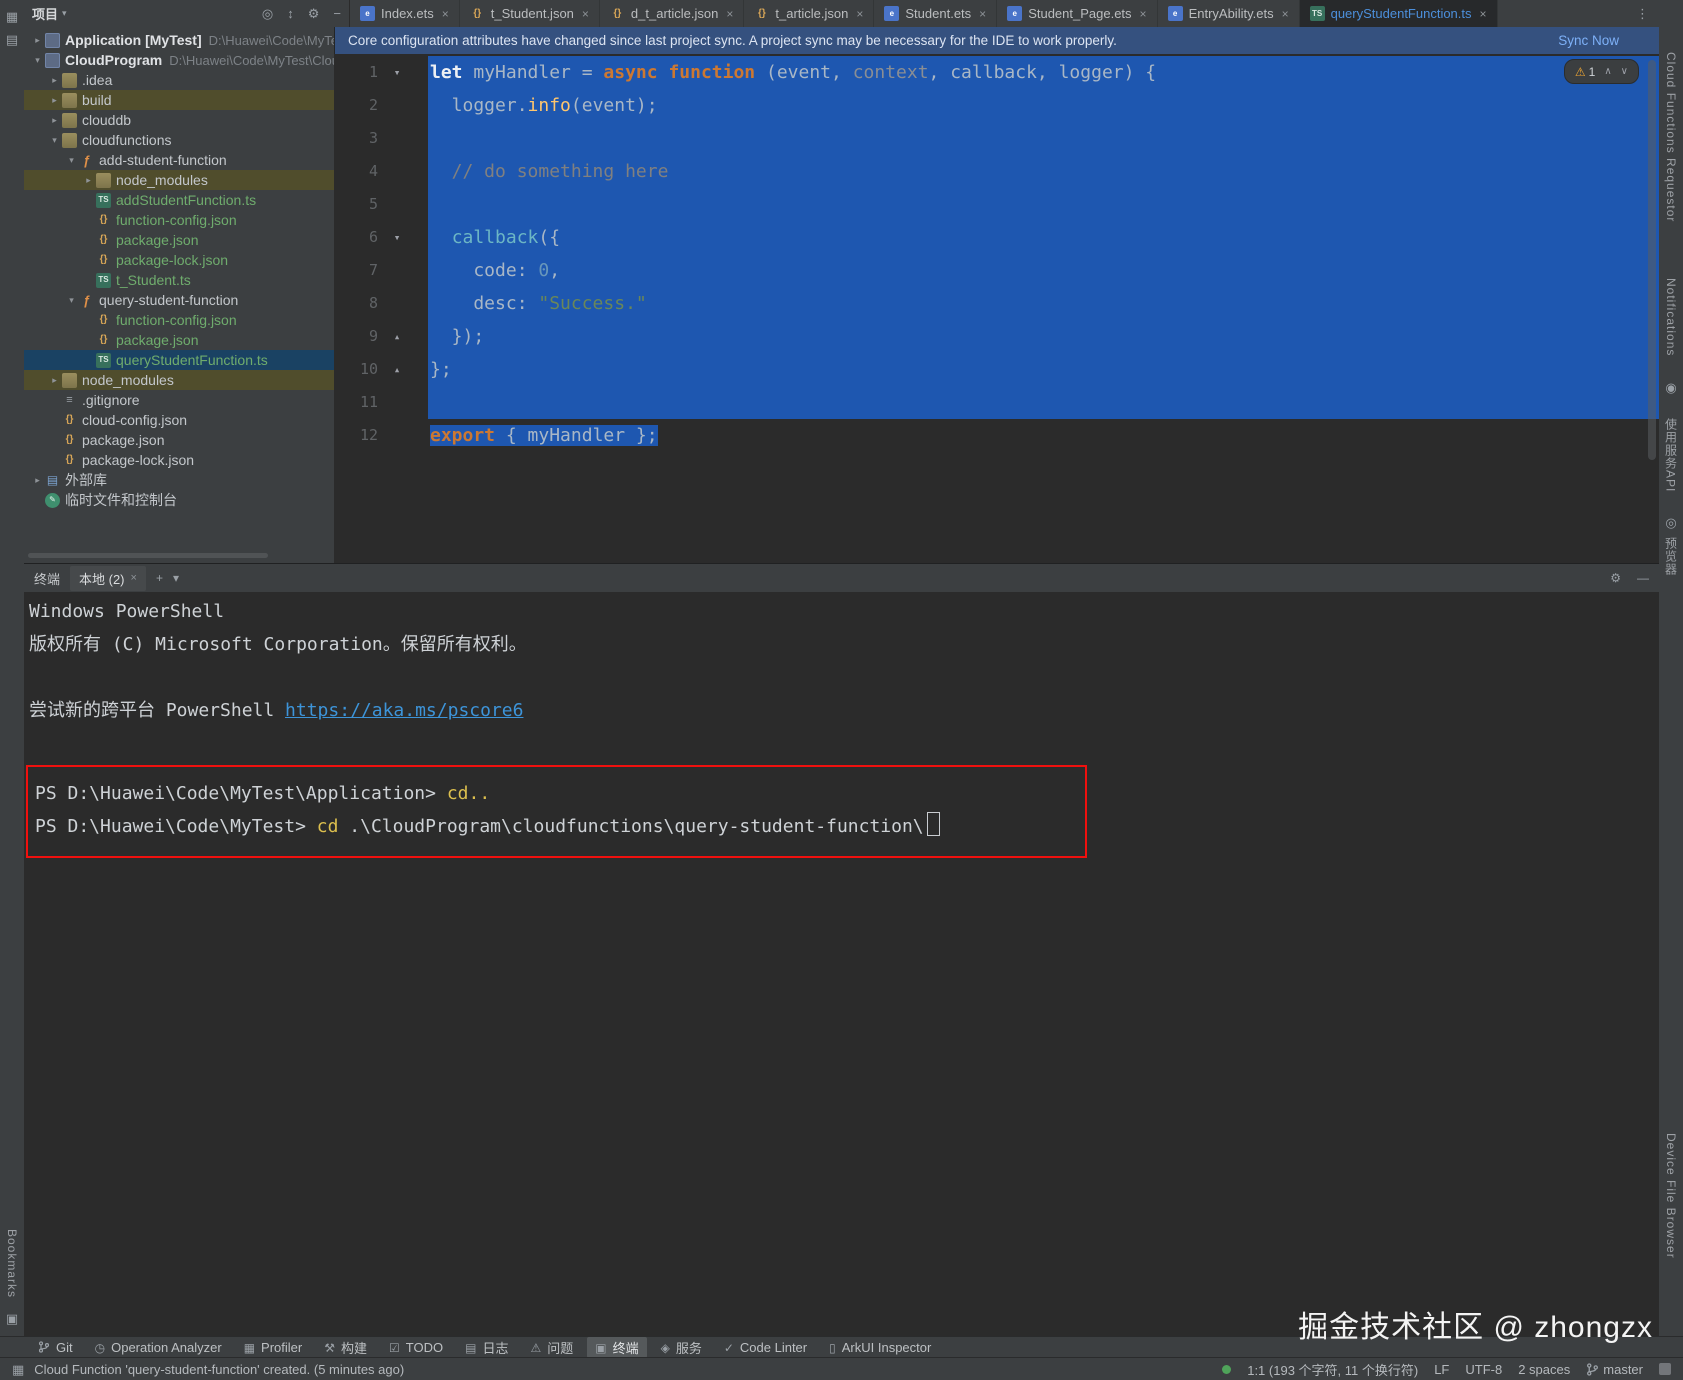 This screenshot has width=1683, height=1380. What do you see at coordinates (359, 138) in the screenshot?
I see `line-number: 3` at bounding box center [359, 138].